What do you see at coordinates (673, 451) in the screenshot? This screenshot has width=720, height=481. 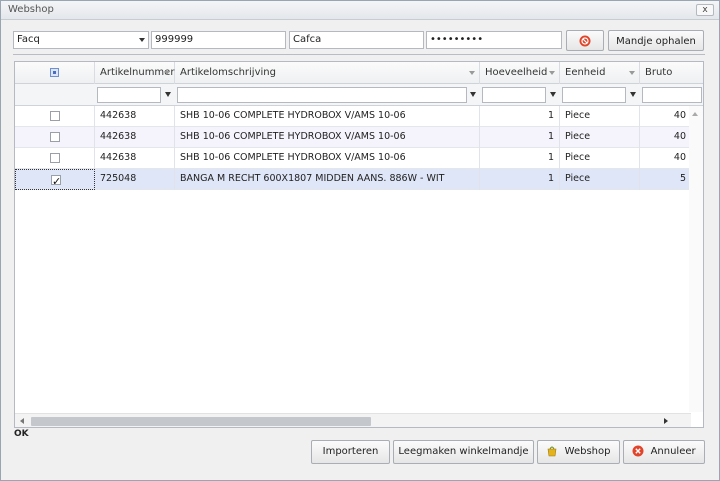 I see `cancel-label: Annuleer` at bounding box center [673, 451].